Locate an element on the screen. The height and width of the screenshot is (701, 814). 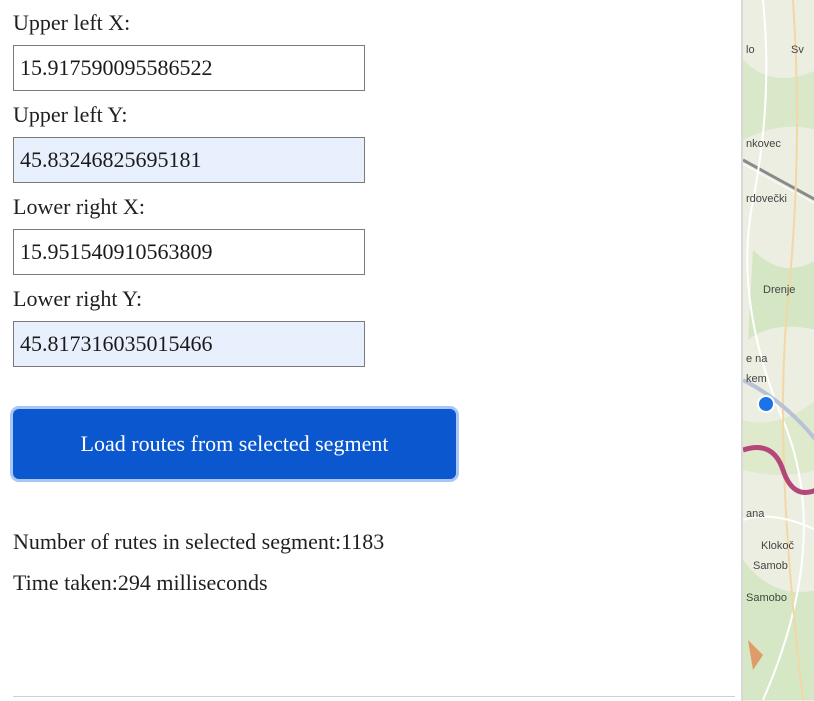
upper-left-x-label: Upper left X: is located at coordinates (72, 22).